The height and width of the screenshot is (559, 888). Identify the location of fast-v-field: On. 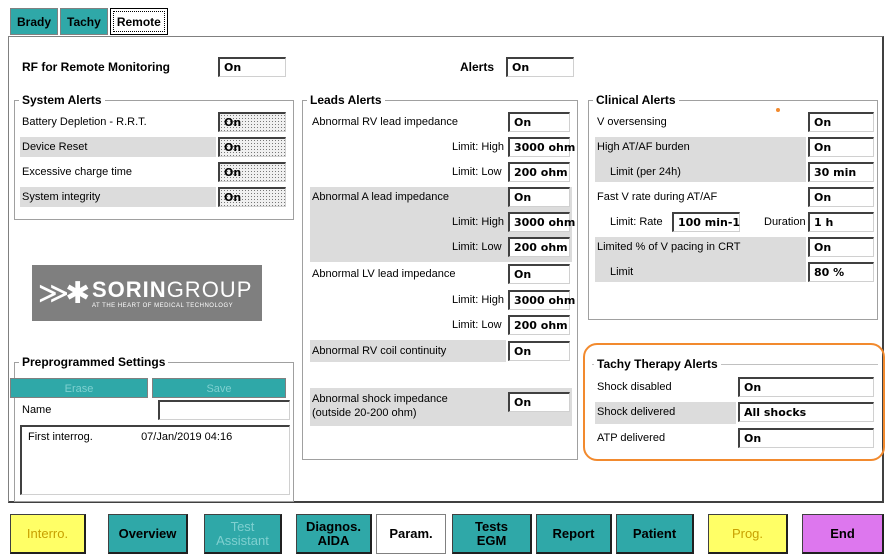
(841, 197).